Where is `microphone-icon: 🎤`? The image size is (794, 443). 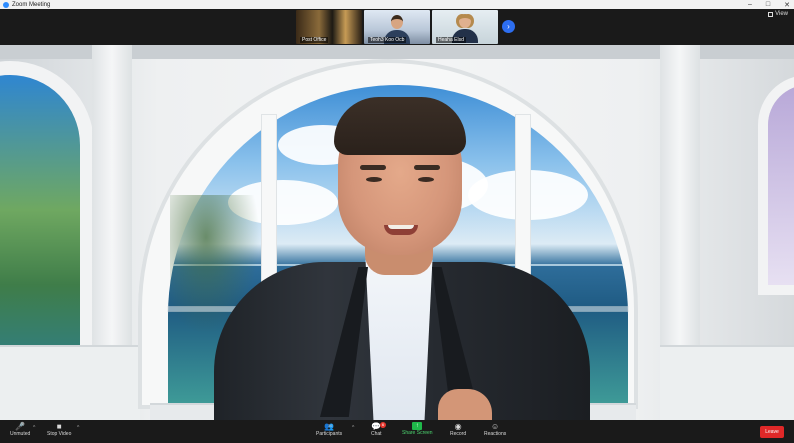 microphone-icon: 🎤 is located at coordinates (20, 426).